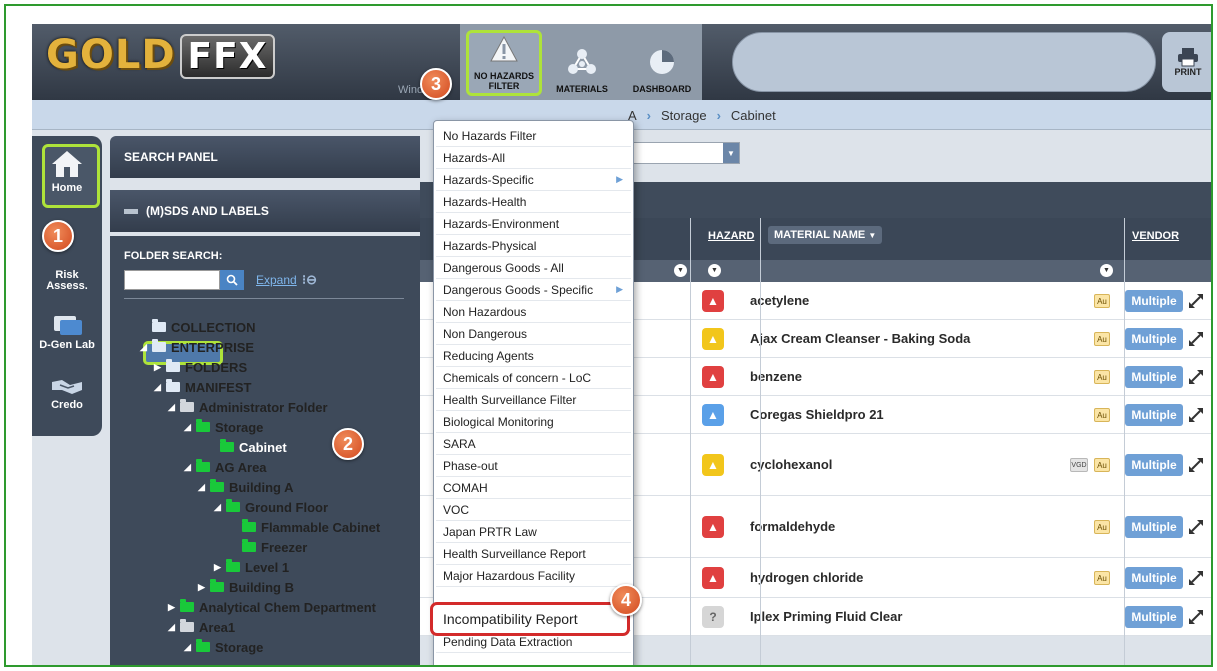 This screenshot has height=671, width=1217. What do you see at coordinates (533, 400) in the screenshot?
I see `menu-item: Health Surveillance Filter` at bounding box center [533, 400].